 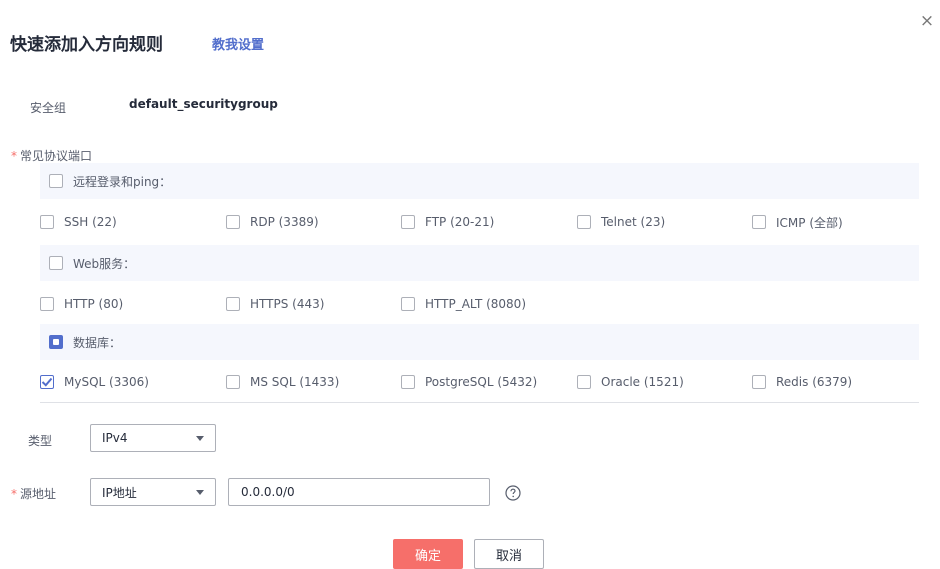 I want to click on checkbox-telnet-label: Telnet (23), so click(x=633, y=222).